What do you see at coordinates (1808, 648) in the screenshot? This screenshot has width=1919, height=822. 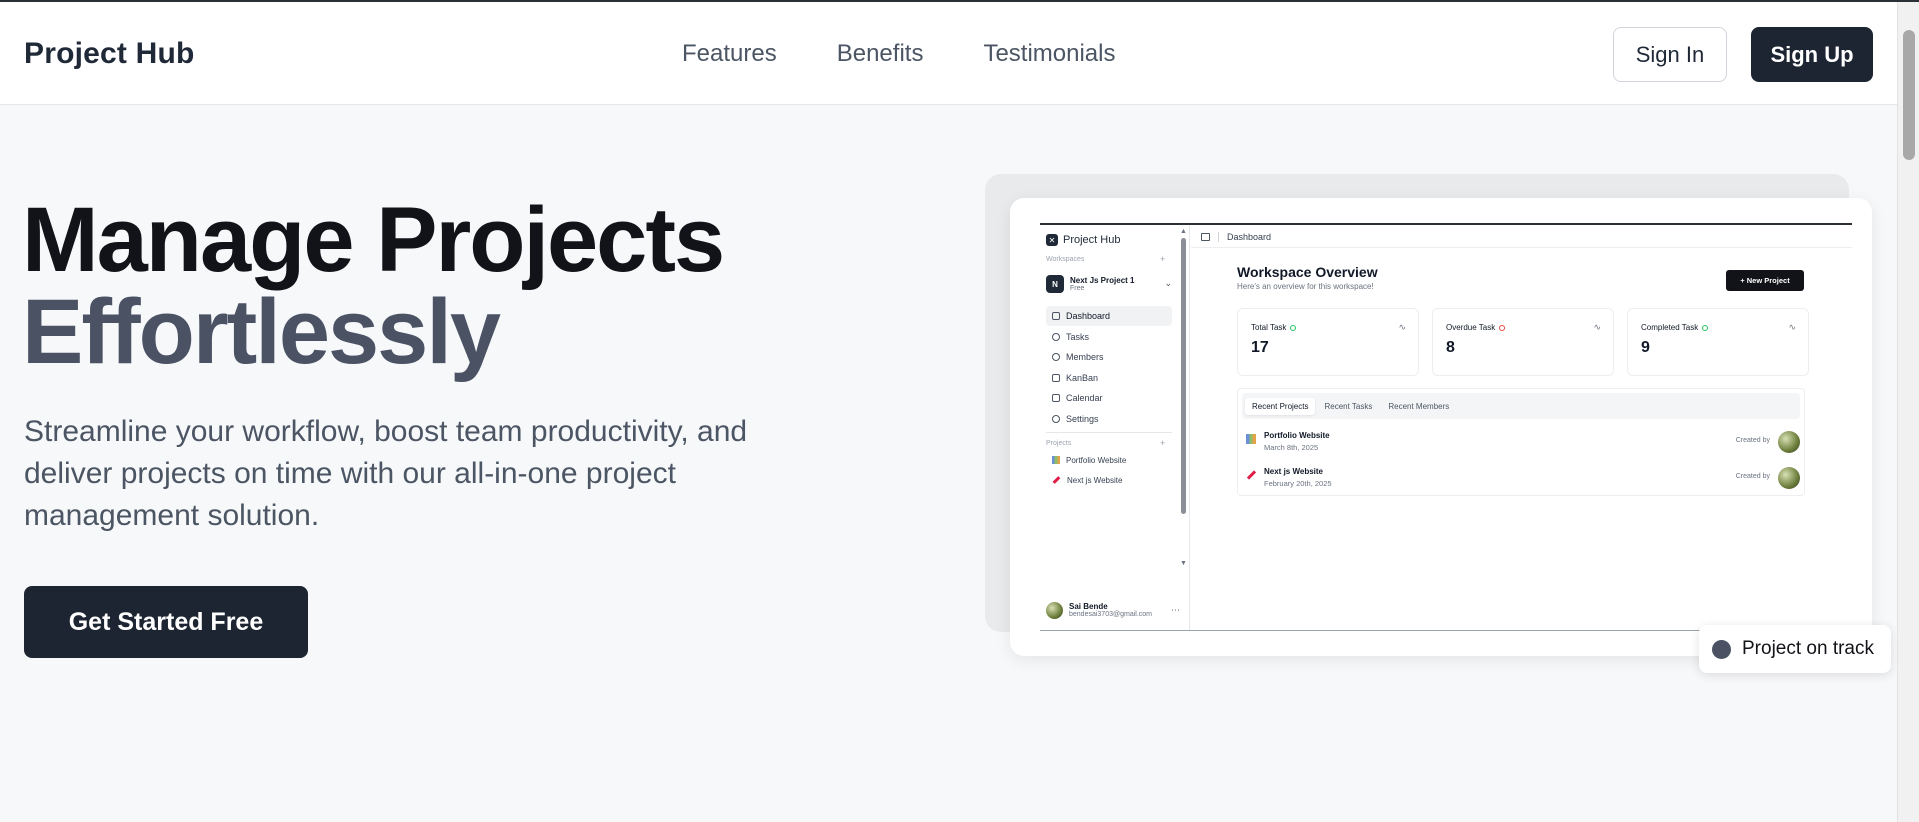 I see `status-badge-text: Project on track` at bounding box center [1808, 648].